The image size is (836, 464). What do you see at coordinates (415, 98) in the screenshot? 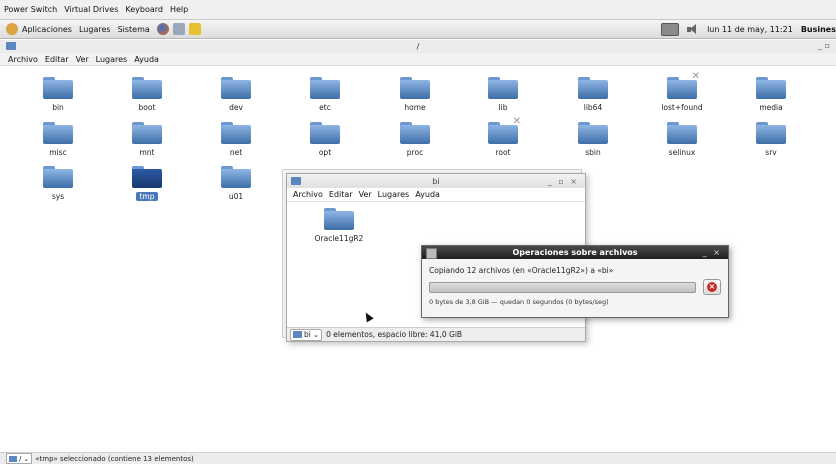
I see `folder-home: home` at bounding box center [415, 98].